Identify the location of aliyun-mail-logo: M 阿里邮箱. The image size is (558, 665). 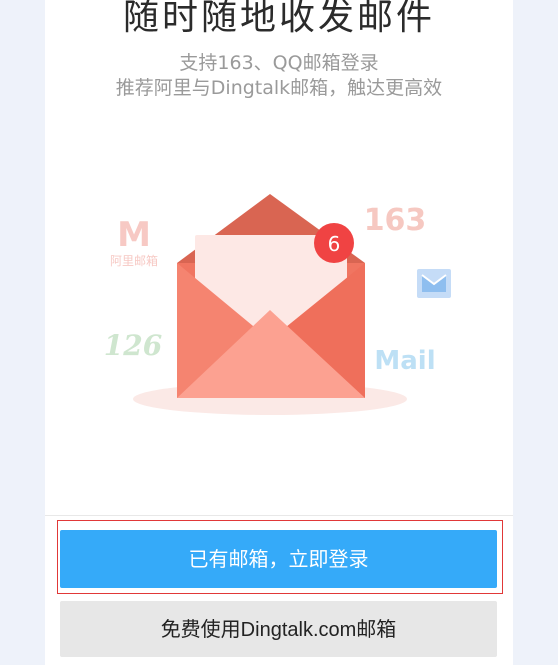
(134, 241).